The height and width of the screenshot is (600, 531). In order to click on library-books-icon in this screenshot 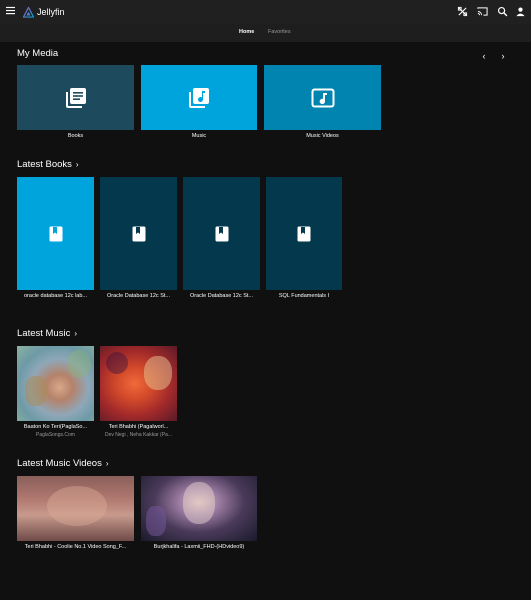, I will do `click(75, 97)`.